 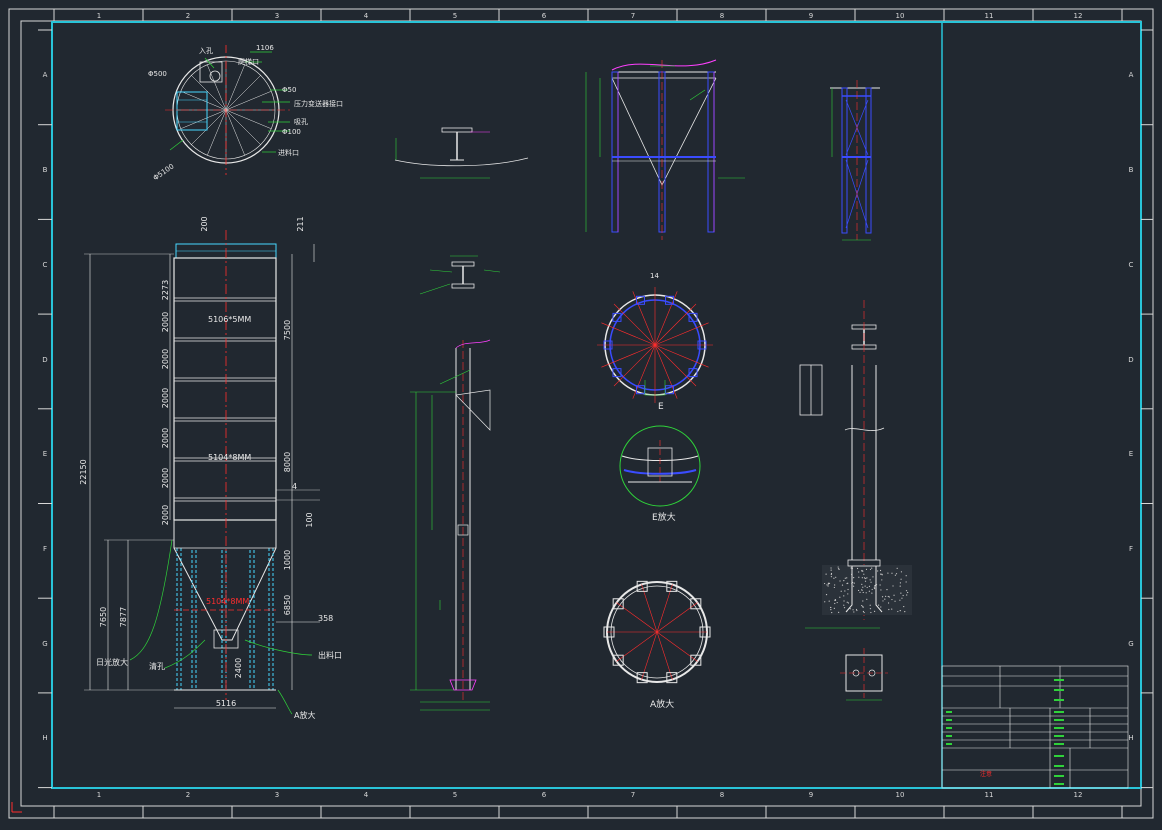 What do you see at coordinates (291, 132) in the screenshot?
I see `topview-label-d100: Φ100` at bounding box center [291, 132].